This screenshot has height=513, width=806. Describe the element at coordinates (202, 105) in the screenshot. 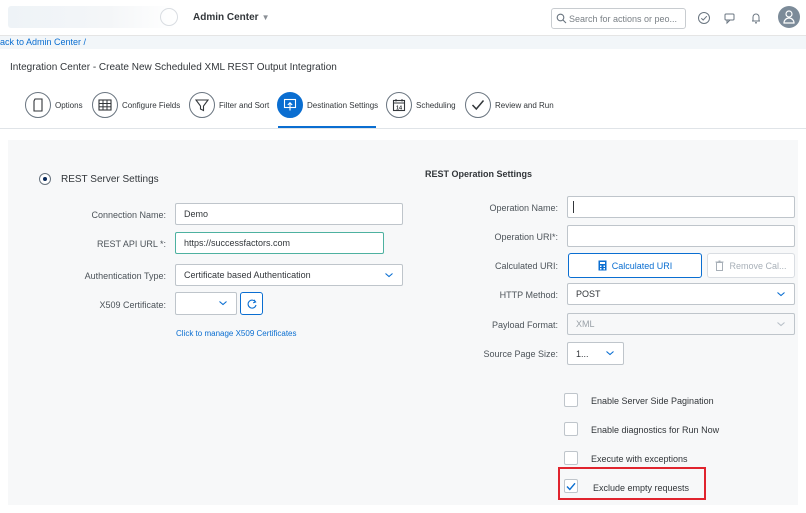

I see `filter-icon` at that location.